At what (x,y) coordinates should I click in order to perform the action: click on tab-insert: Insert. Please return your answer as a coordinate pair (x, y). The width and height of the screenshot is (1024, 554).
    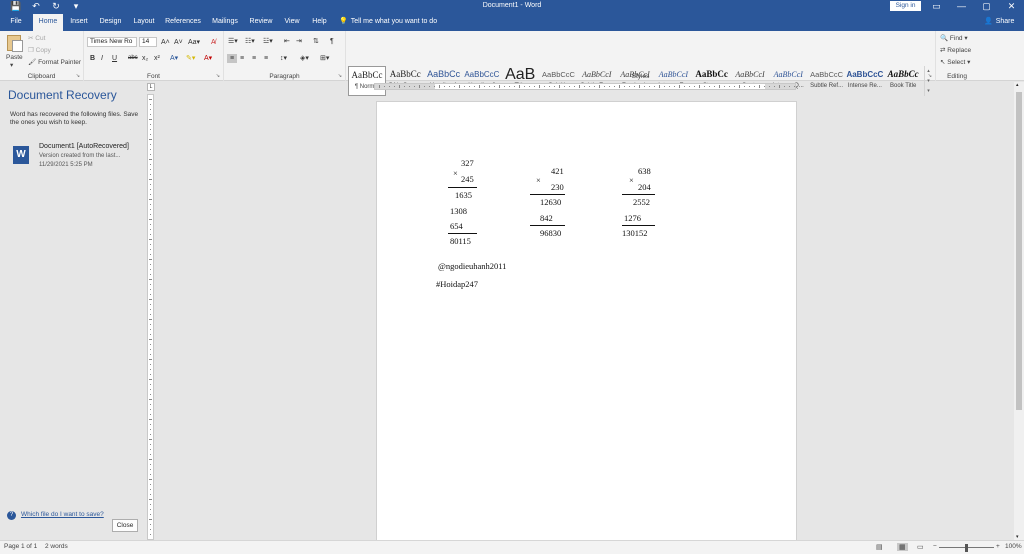
    Looking at the image, I should click on (79, 22).